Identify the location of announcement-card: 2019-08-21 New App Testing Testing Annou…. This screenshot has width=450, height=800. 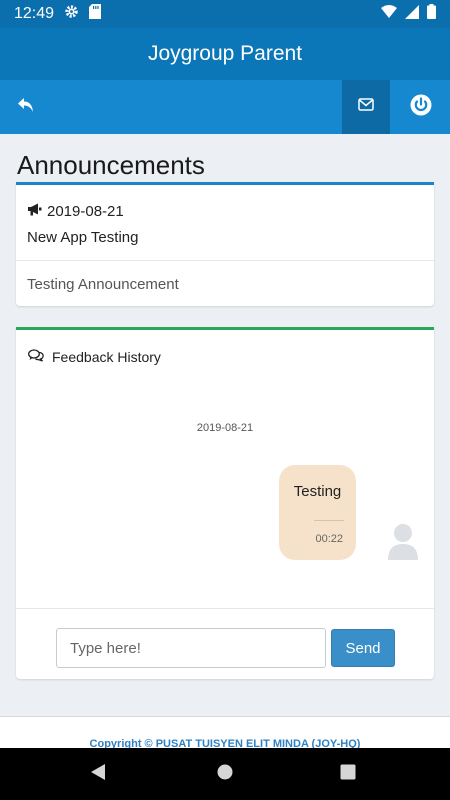
(225, 244).